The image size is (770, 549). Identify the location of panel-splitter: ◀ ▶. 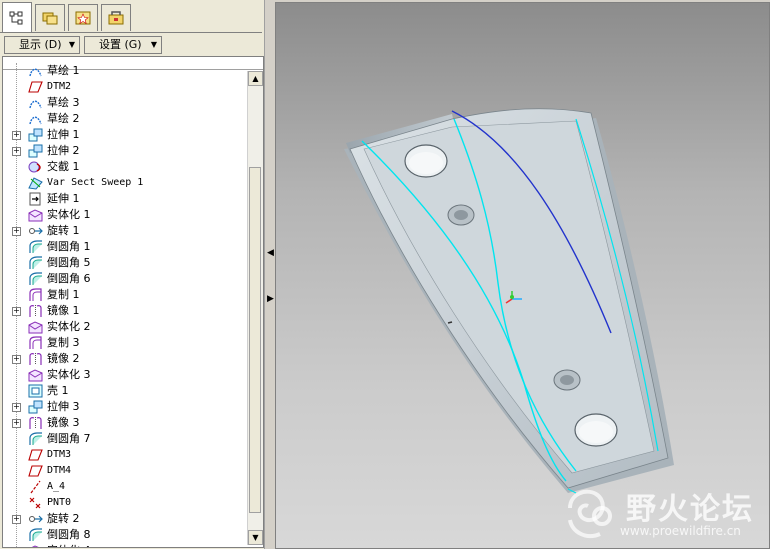
(269, 274).